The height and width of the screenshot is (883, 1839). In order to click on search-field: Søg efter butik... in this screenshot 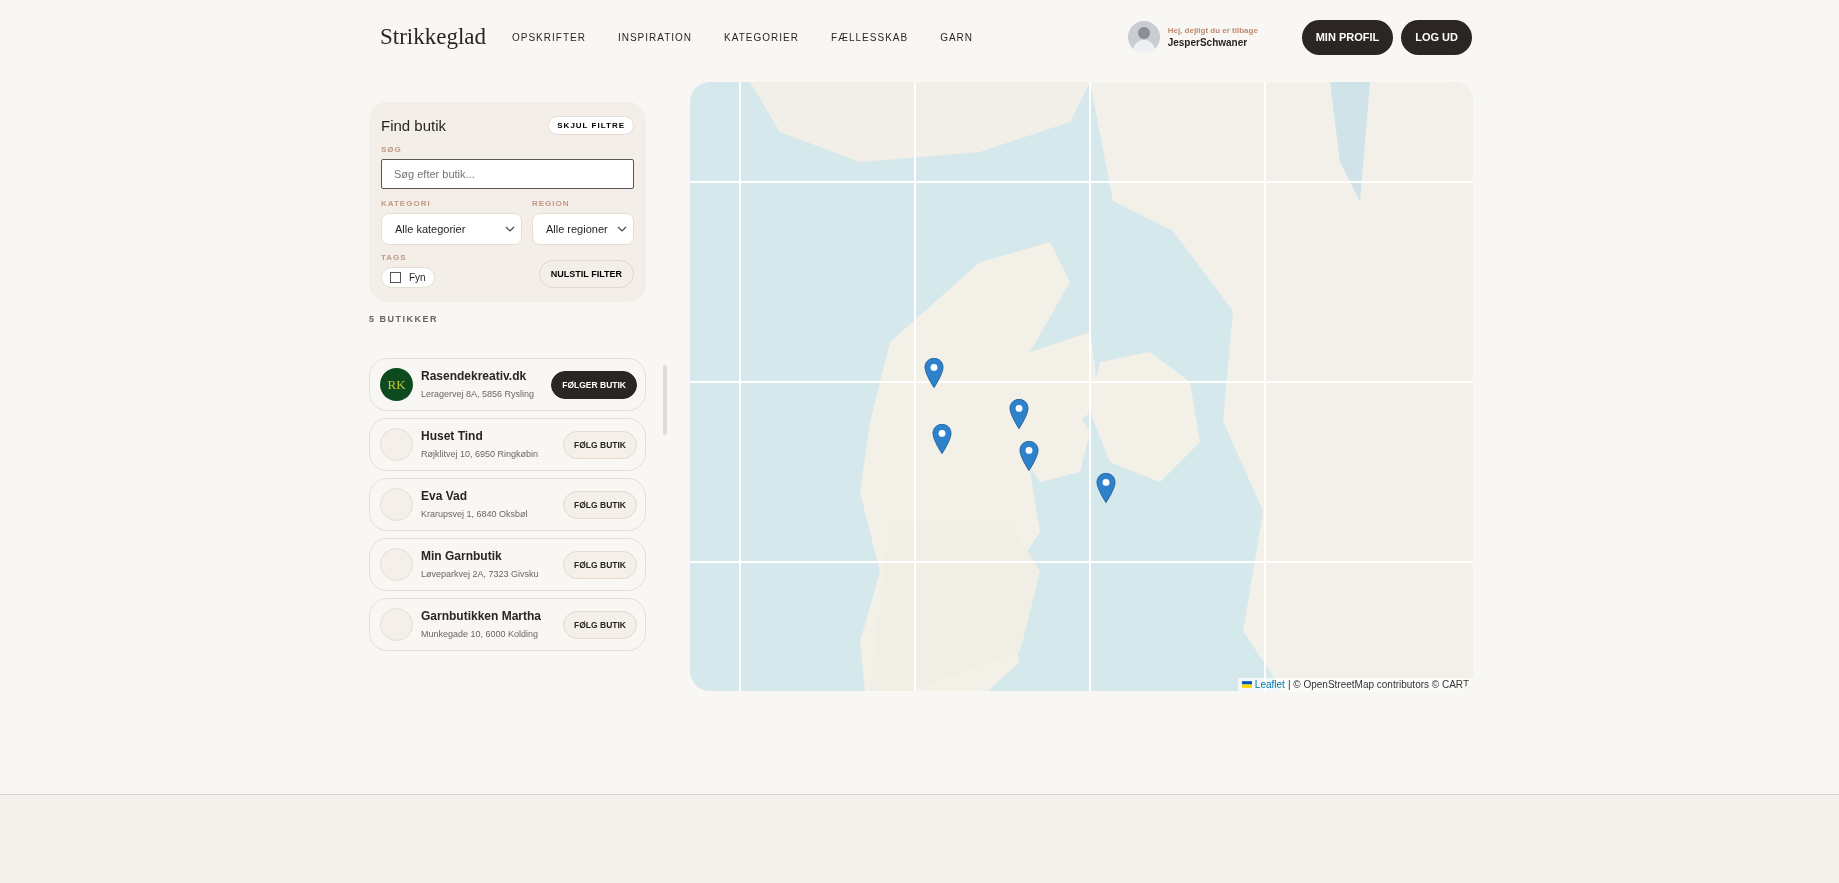, I will do `click(507, 174)`.